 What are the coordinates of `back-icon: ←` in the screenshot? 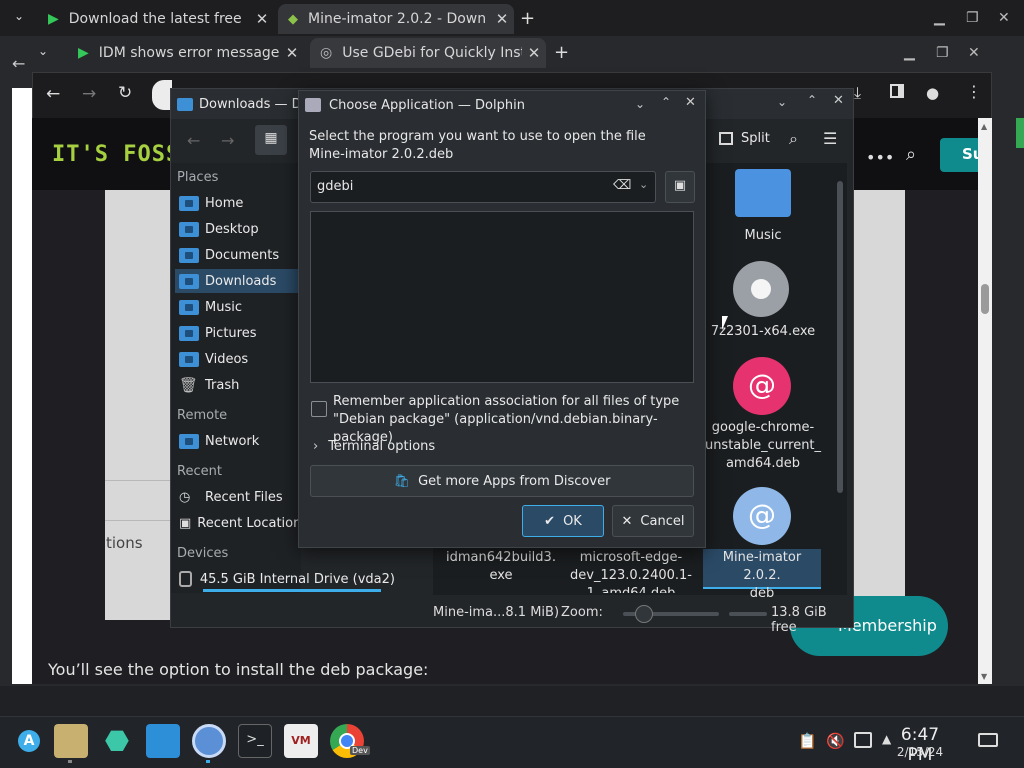 It's located at (53, 94).